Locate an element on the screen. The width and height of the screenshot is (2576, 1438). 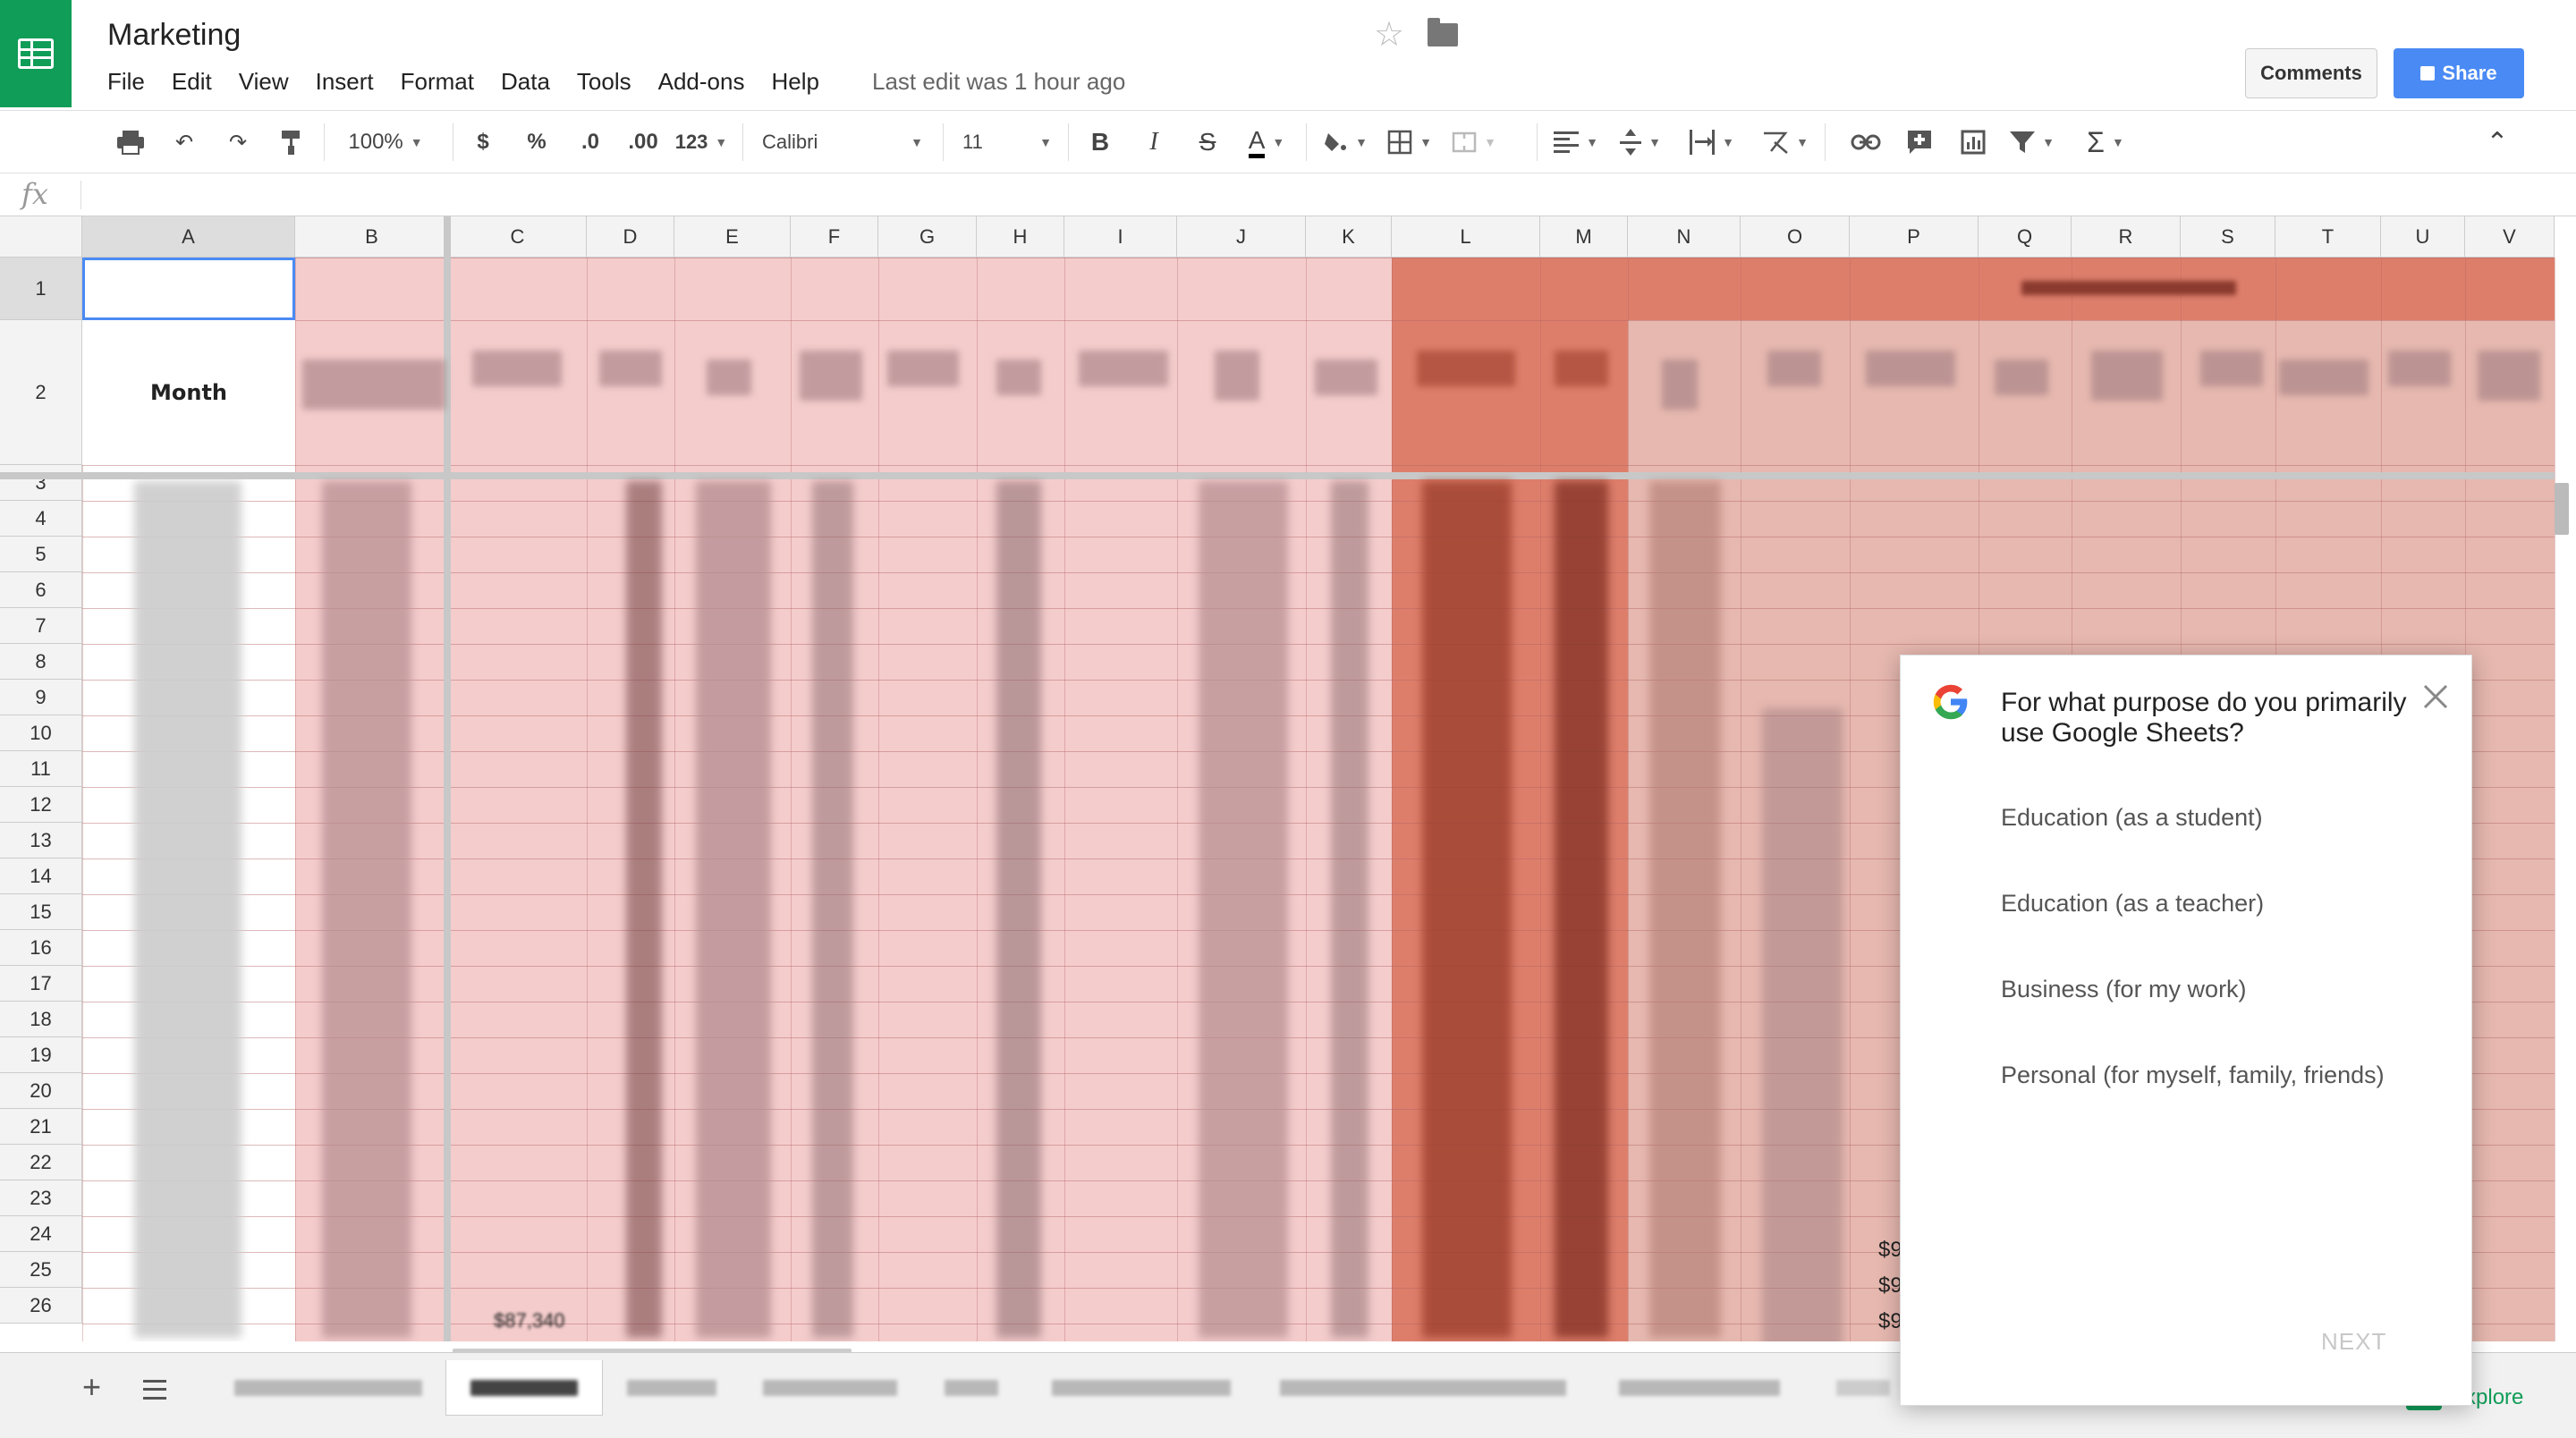
menu-insert: Insert is located at coordinates (345, 81).